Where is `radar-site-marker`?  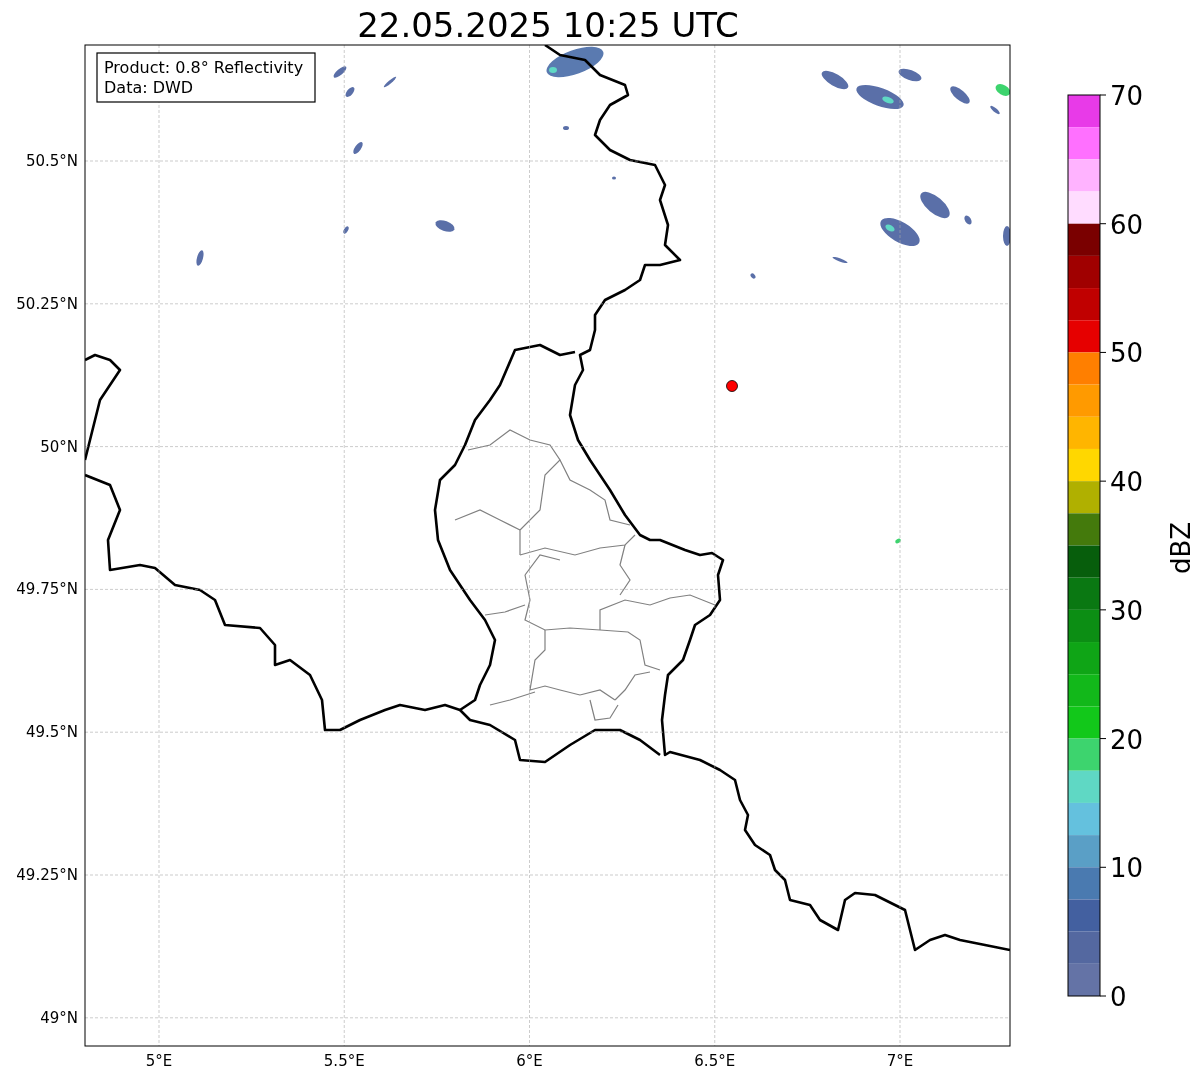 radar-site-marker is located at coordinates (732, 386).